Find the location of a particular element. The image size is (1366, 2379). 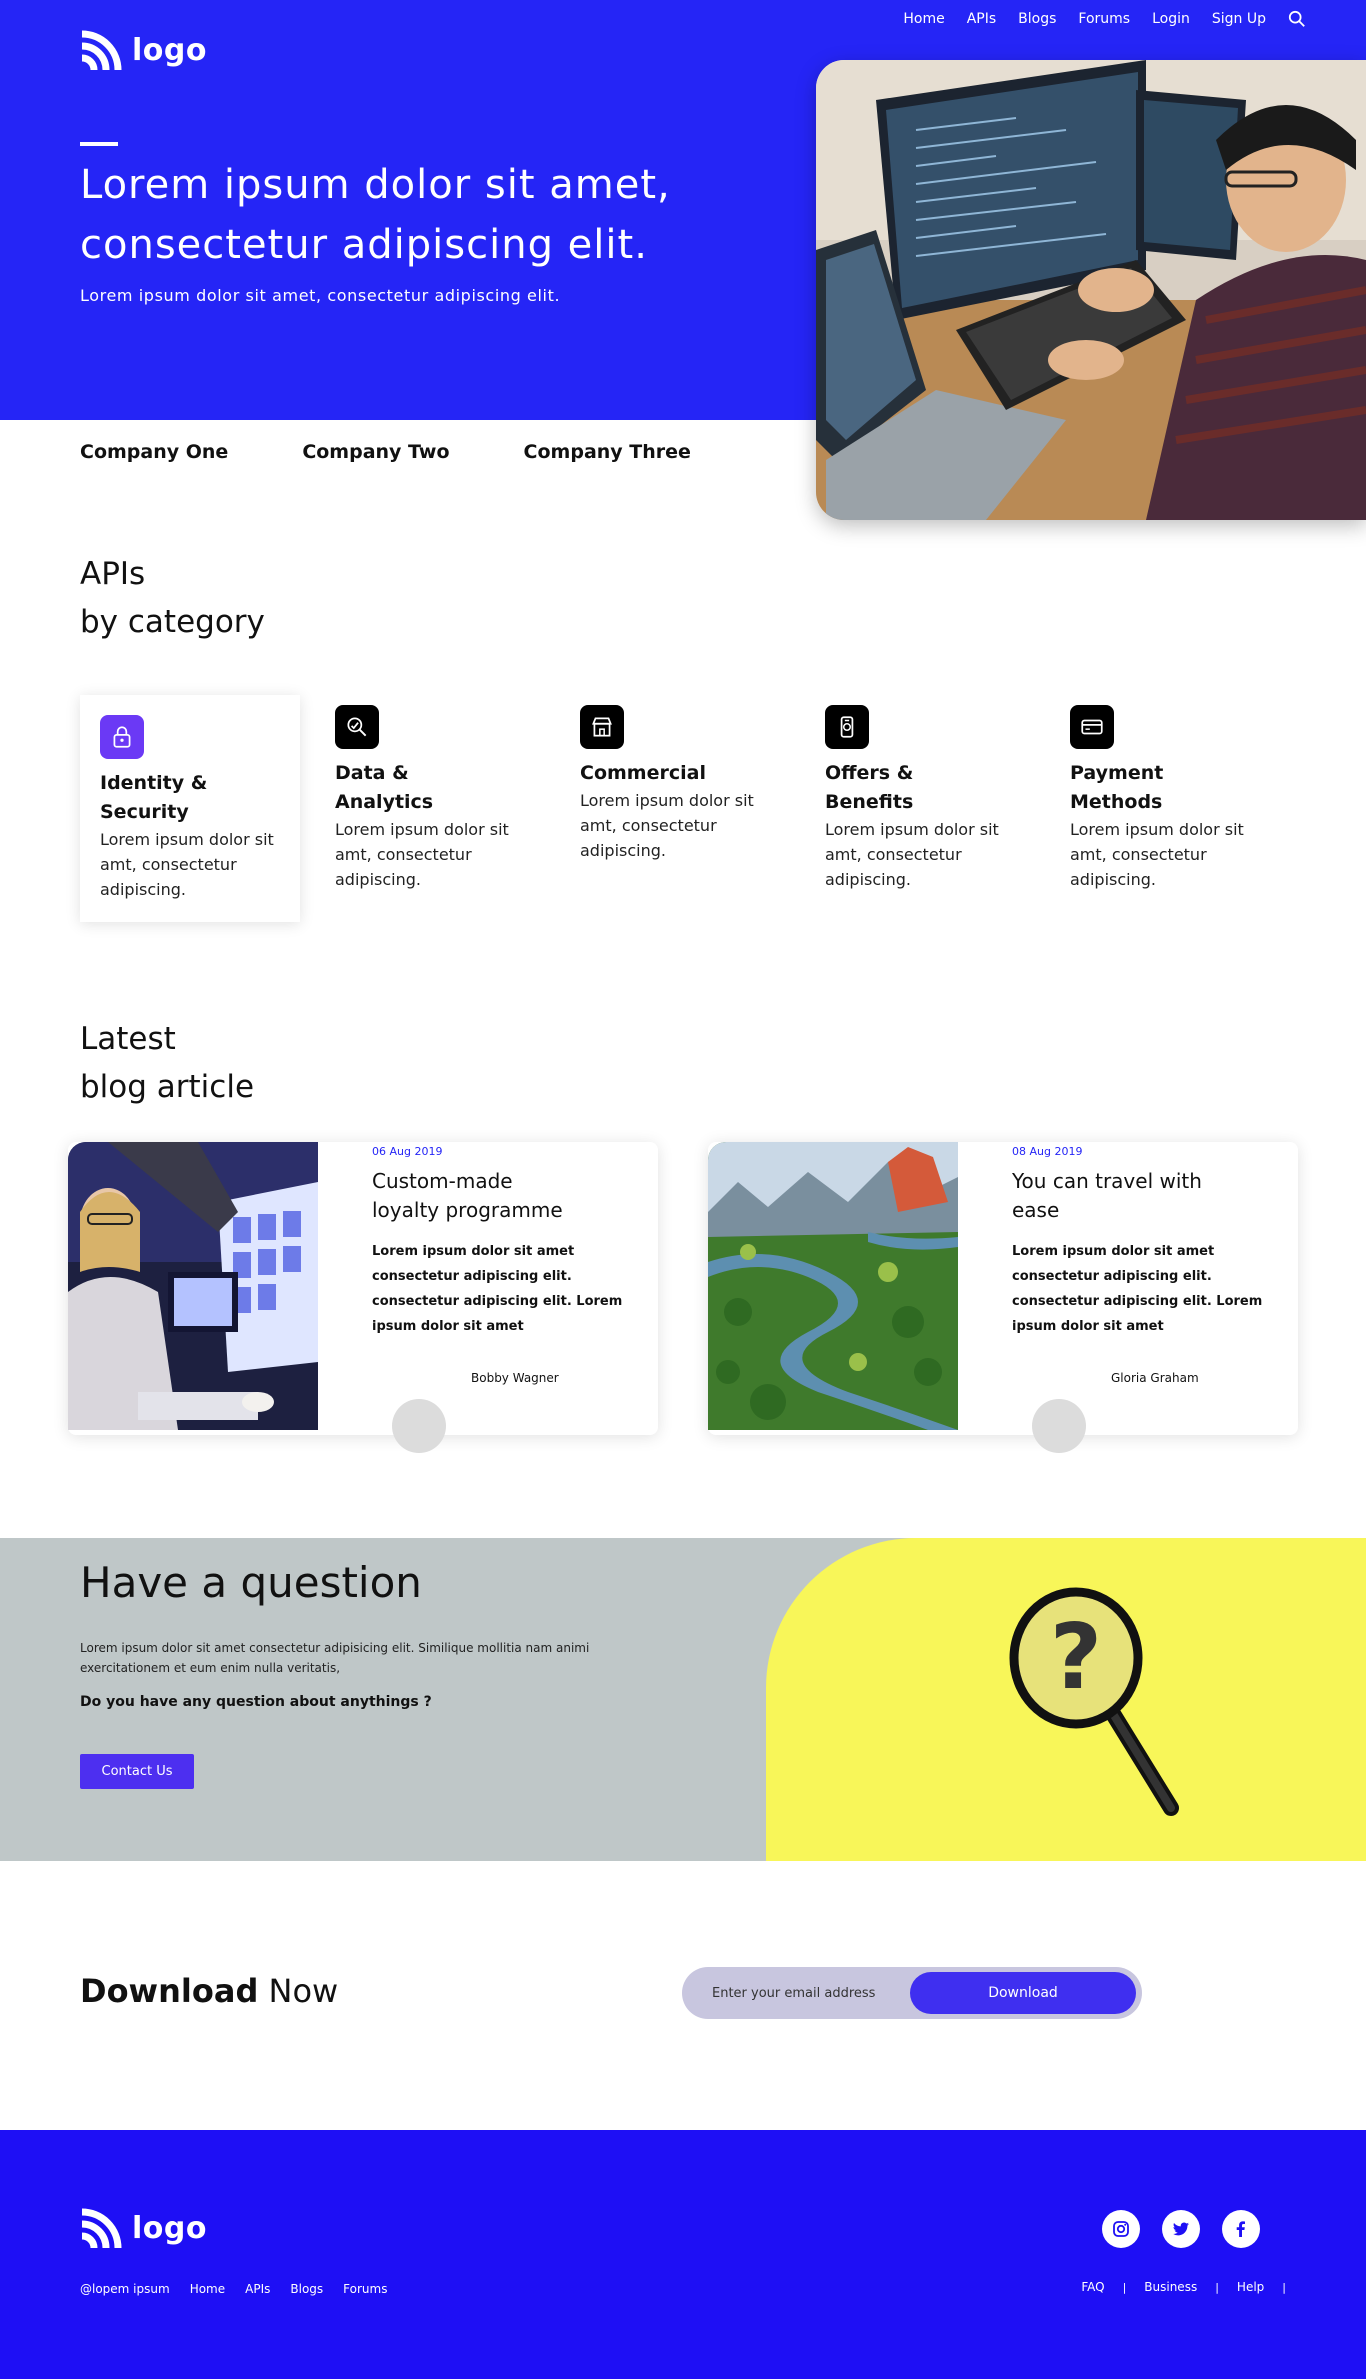

footer-links: @lopem ipsum Home APIs Blogs Forums is located at coordinates (233, 2289).